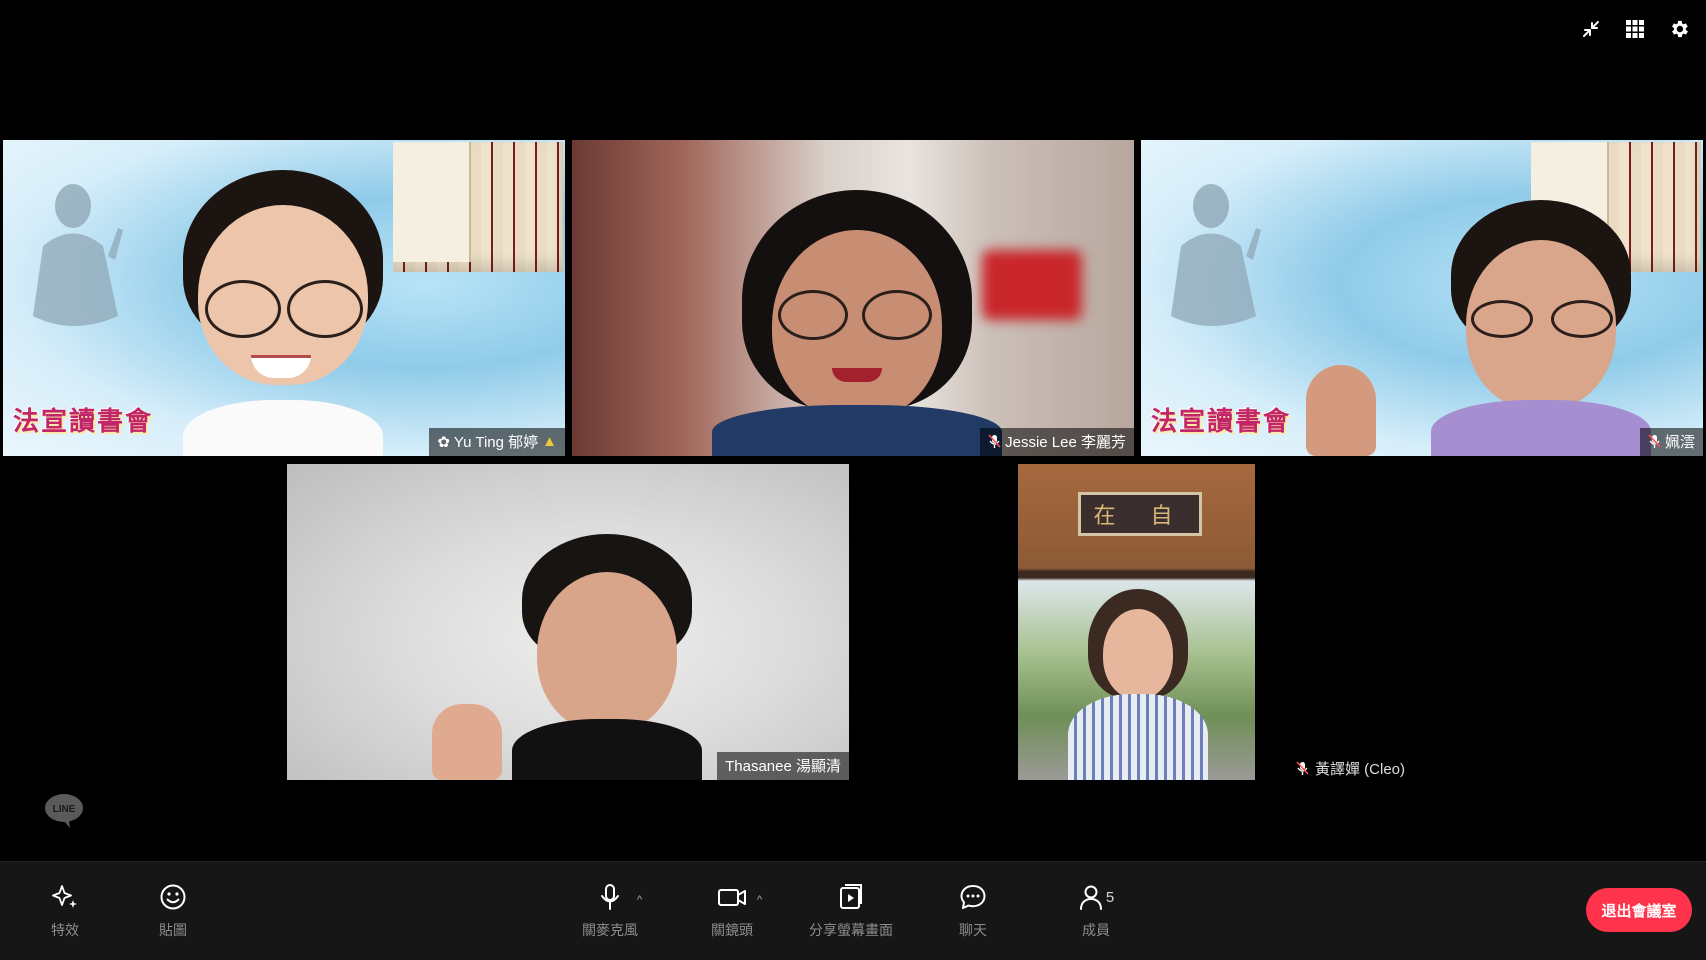 The width and height of the screenshot is (1706, 960). I want to click on camera-toggle-button: 關鏡頭, so click(732, 910).